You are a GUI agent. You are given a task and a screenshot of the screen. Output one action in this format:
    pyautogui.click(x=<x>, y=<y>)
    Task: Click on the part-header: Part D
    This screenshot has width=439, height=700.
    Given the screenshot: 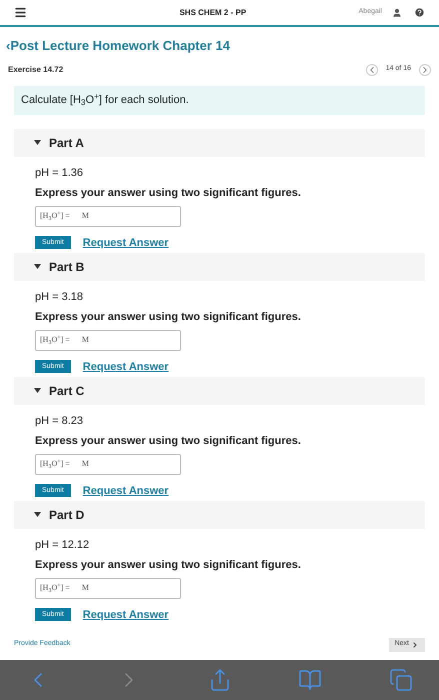 What is the action you would take?
    pyautogui.click(x=219, y=514)
    